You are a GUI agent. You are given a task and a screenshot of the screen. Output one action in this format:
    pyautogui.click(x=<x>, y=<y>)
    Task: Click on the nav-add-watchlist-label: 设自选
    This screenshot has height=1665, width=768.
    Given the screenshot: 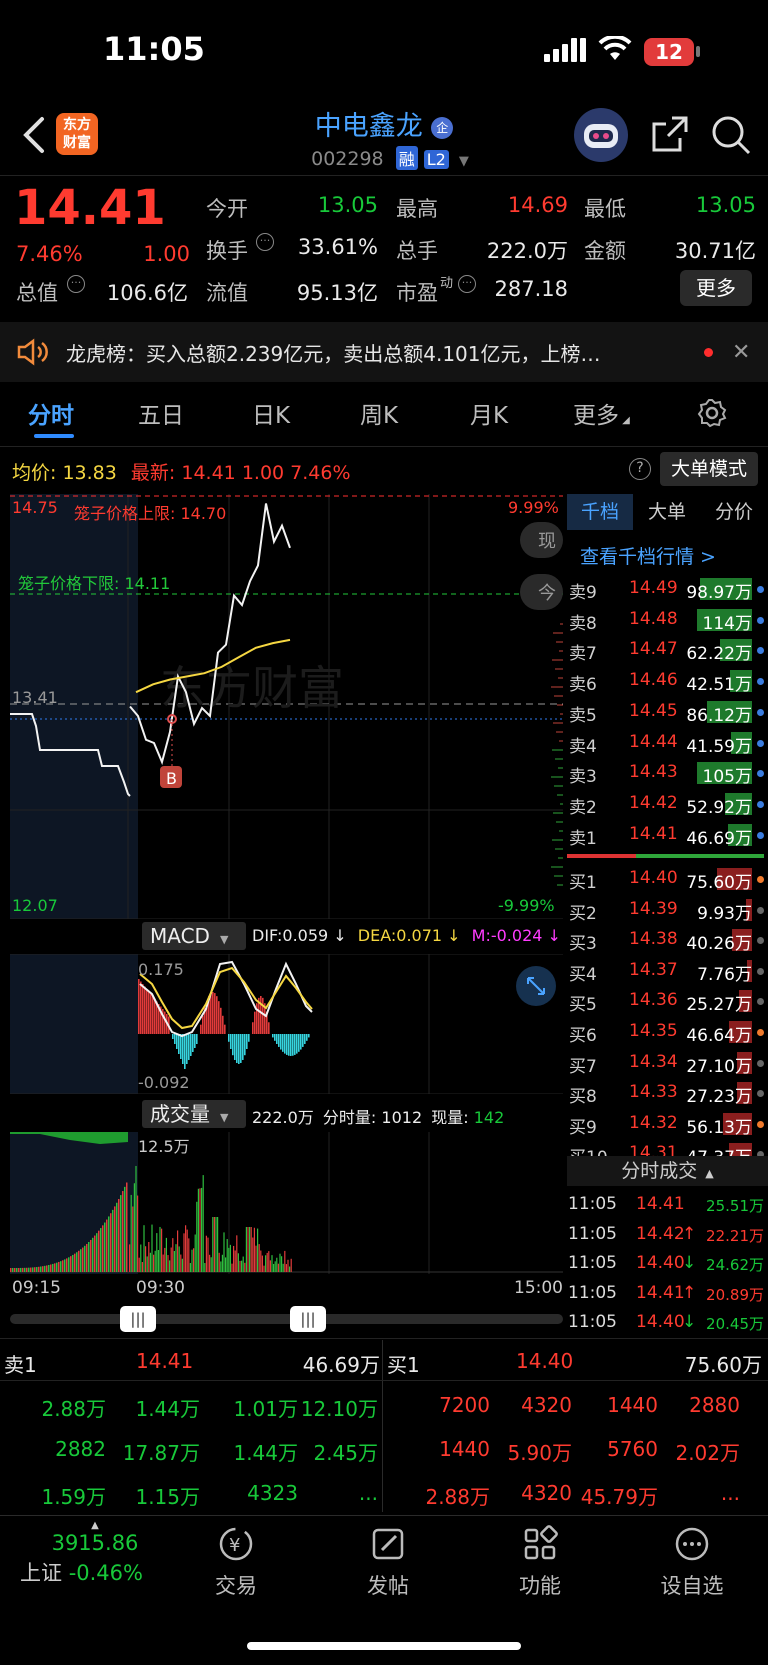 What is the action you would take?
    pyautogui.click(x=692, y=1586)
    